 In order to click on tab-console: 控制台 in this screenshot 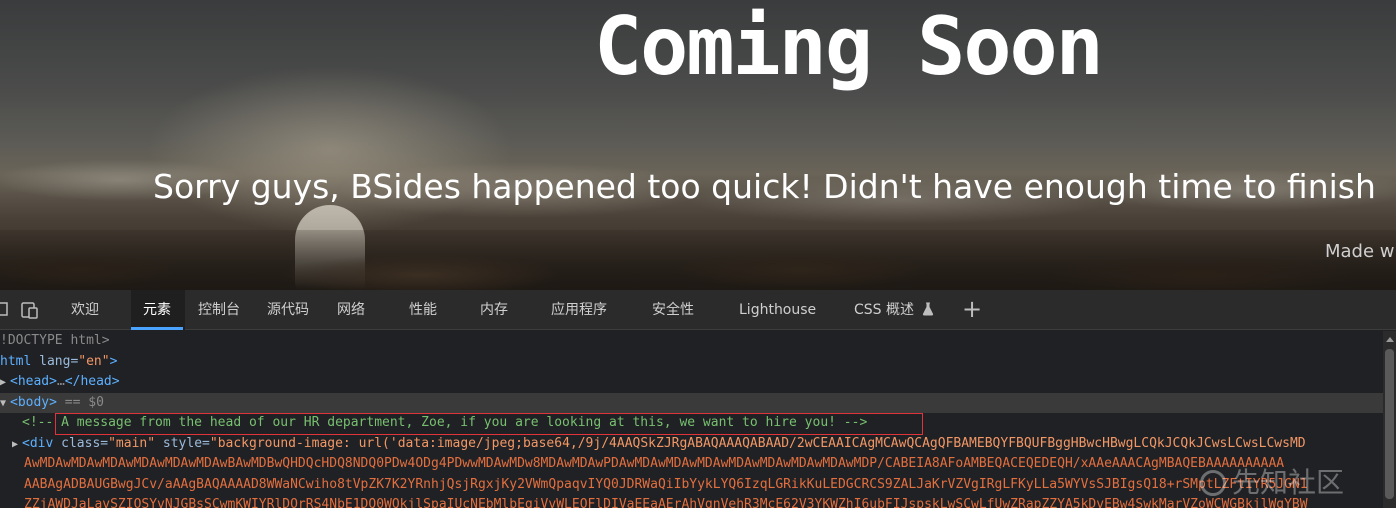, I will do `click(219, 310)`.